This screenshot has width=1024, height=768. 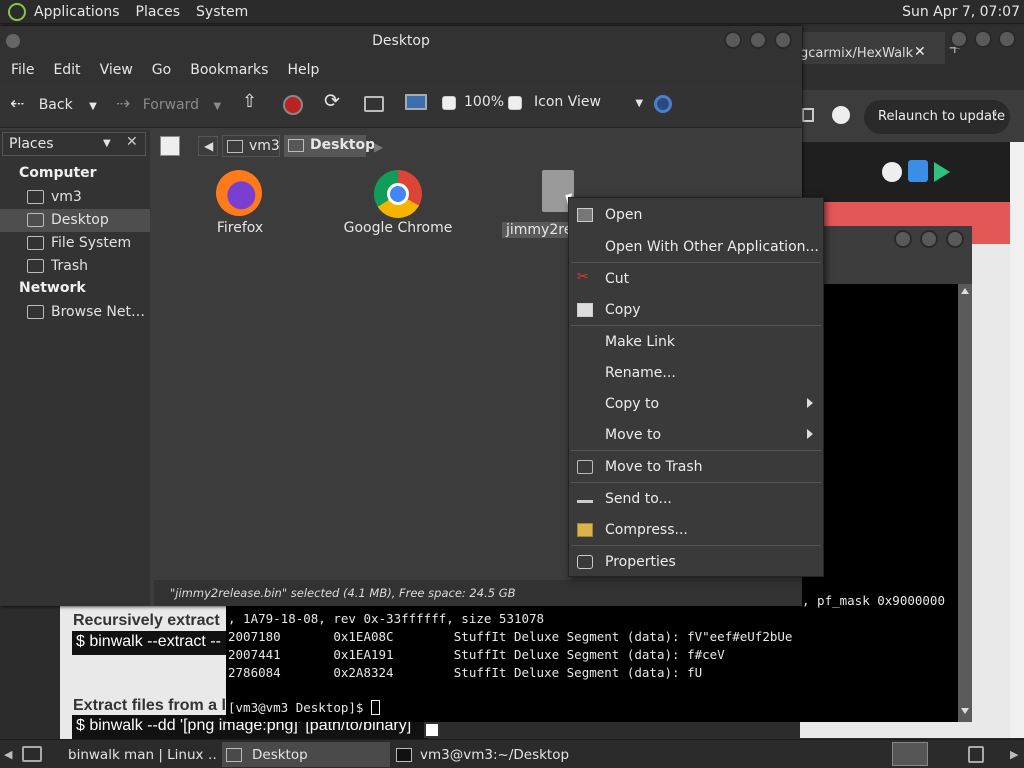 What do you see at coordinates (696, 562) in the screenshot?
I see `menu-item-properties: Properties` at bounding box center [696, 562].